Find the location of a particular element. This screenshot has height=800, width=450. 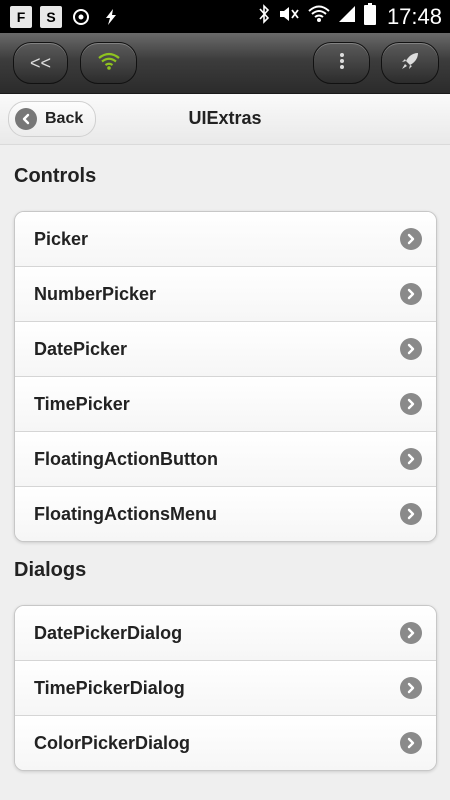

more-vert-icon is located at coordinates (342, 63).